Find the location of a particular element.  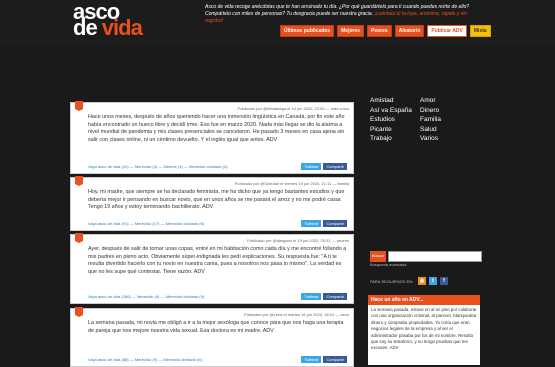

category-link: Estudios is located at coordinates (391, 120).